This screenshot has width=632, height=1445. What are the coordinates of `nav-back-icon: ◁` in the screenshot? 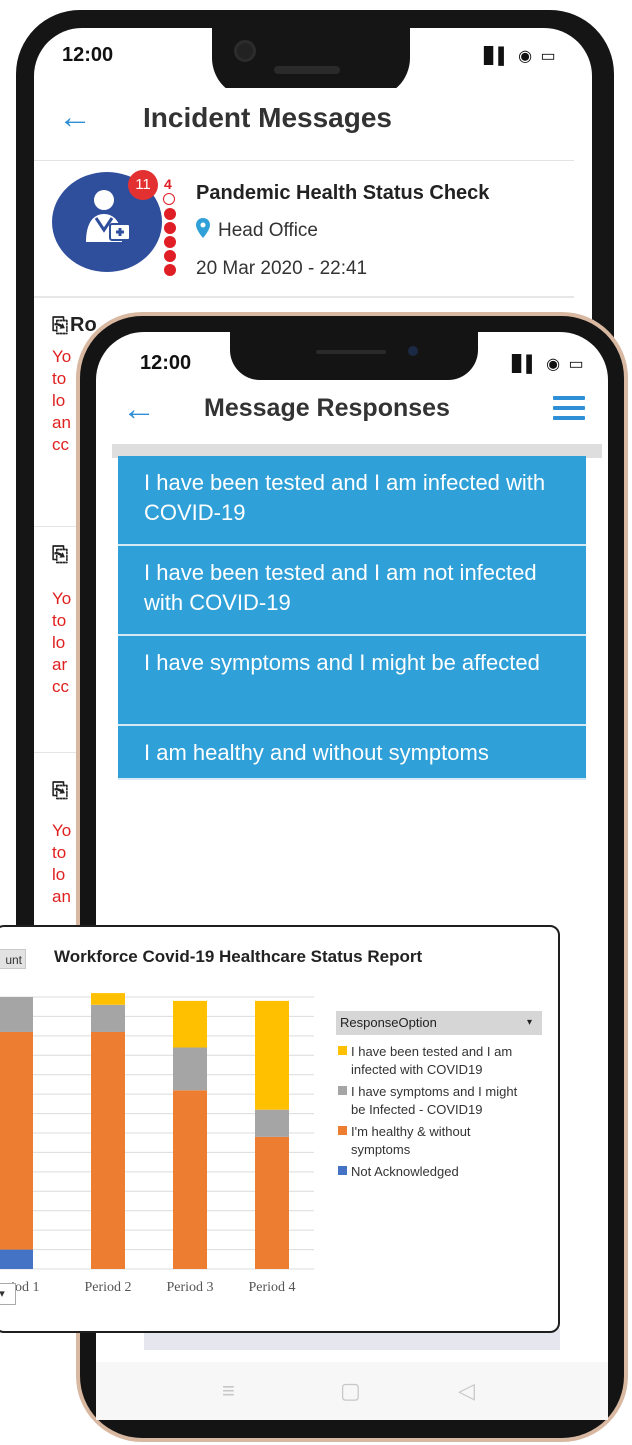 It's located at (466, 1391).